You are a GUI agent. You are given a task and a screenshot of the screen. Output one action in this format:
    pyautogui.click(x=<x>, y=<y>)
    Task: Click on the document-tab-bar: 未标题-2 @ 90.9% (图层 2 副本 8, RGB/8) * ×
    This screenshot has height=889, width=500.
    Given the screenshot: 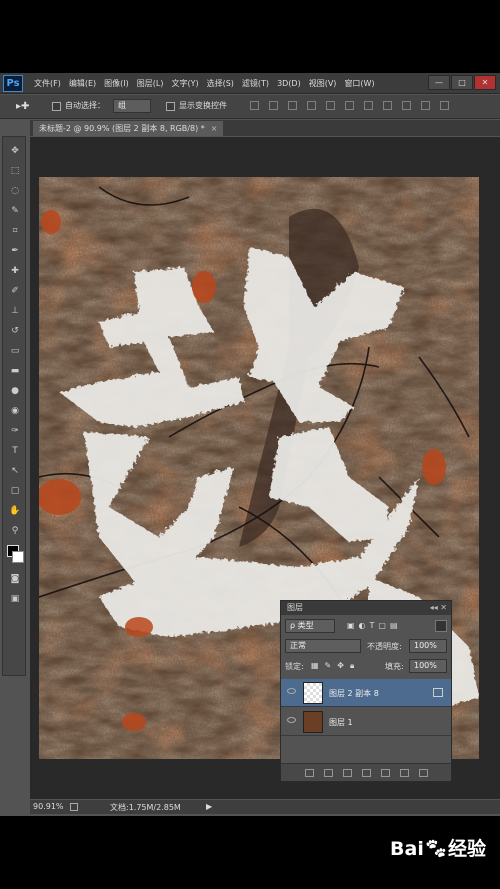 What is the action you would take?
    pyautogui.click(x=265, y=128)
    